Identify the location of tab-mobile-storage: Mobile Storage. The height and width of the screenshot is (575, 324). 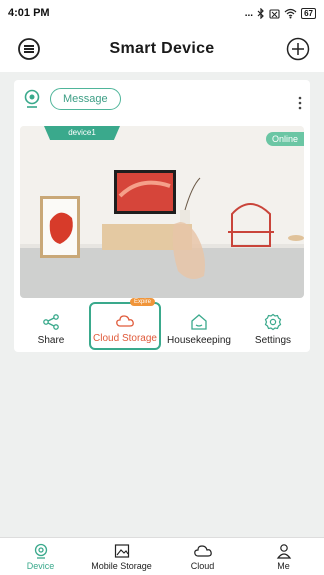
(122, 557).